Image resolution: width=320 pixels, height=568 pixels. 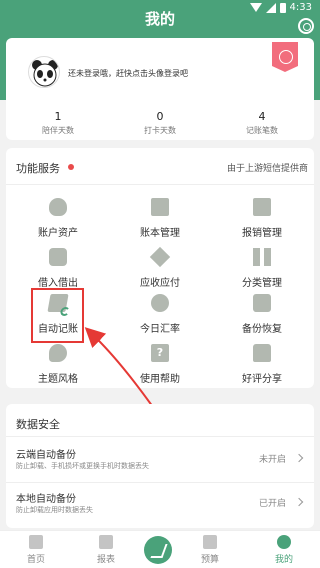 I want to click on section-title: 数据安全, so click(x=38, y=424).